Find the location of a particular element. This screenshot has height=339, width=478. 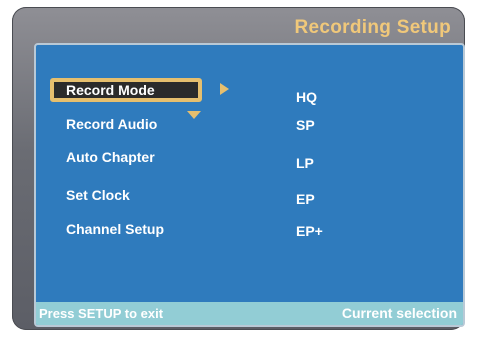

option-lp: LP is located at coordinates (305, 163).